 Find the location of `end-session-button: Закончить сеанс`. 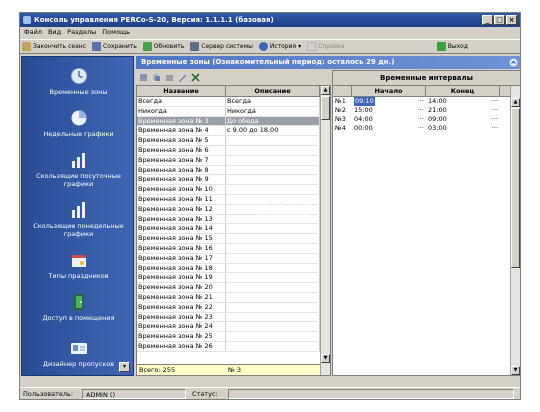

end-session-button: Закончить сеанс is located at coordinates (54, 46).